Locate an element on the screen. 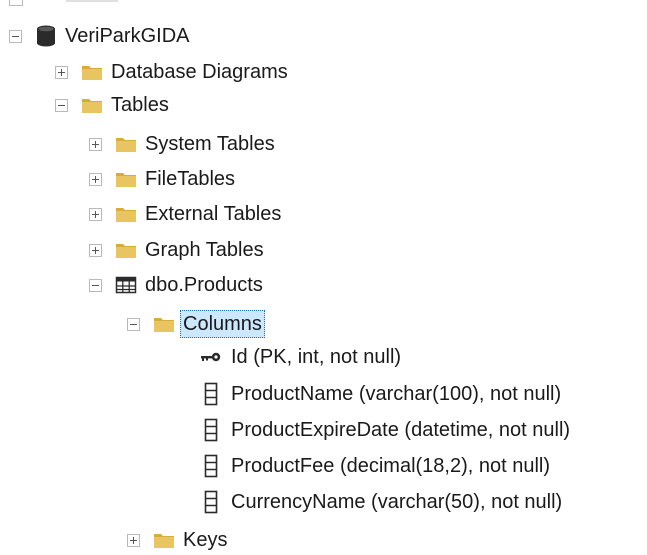 Image resolution: width=647 pixels, height=555 pixels. tree-node-keys: Keys is located at coordinates (177, 540).